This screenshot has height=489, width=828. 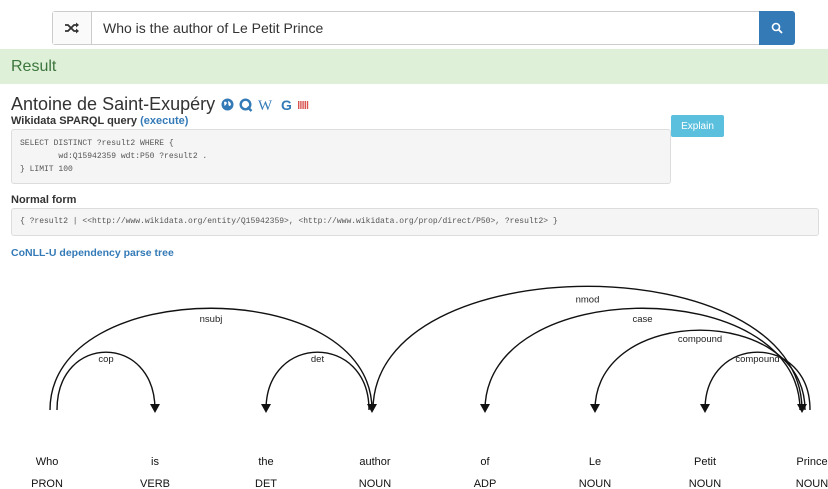 I want to click on answer-title: Antoine de Saint-Exupéry, so click(x=113, y=104).